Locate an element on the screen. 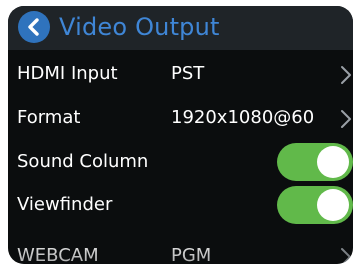 The image size is (360, 269). row-webcam: WEBCAM PGM is located at coordinates (180, 249).